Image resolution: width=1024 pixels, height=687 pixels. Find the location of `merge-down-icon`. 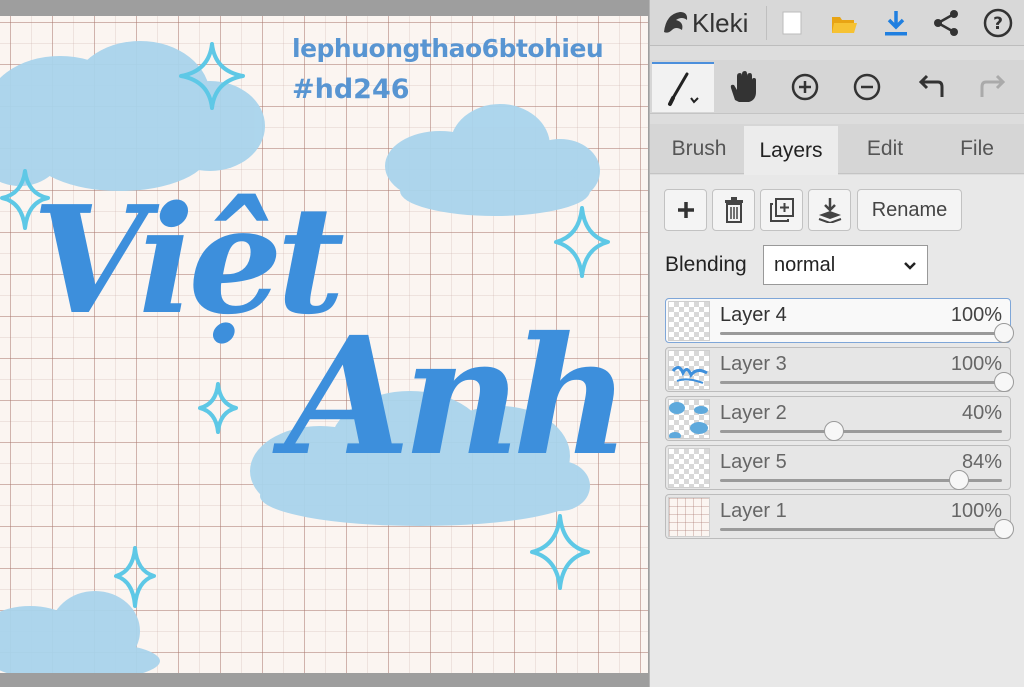

merge-down-icon is located at coordinates (829, 210).